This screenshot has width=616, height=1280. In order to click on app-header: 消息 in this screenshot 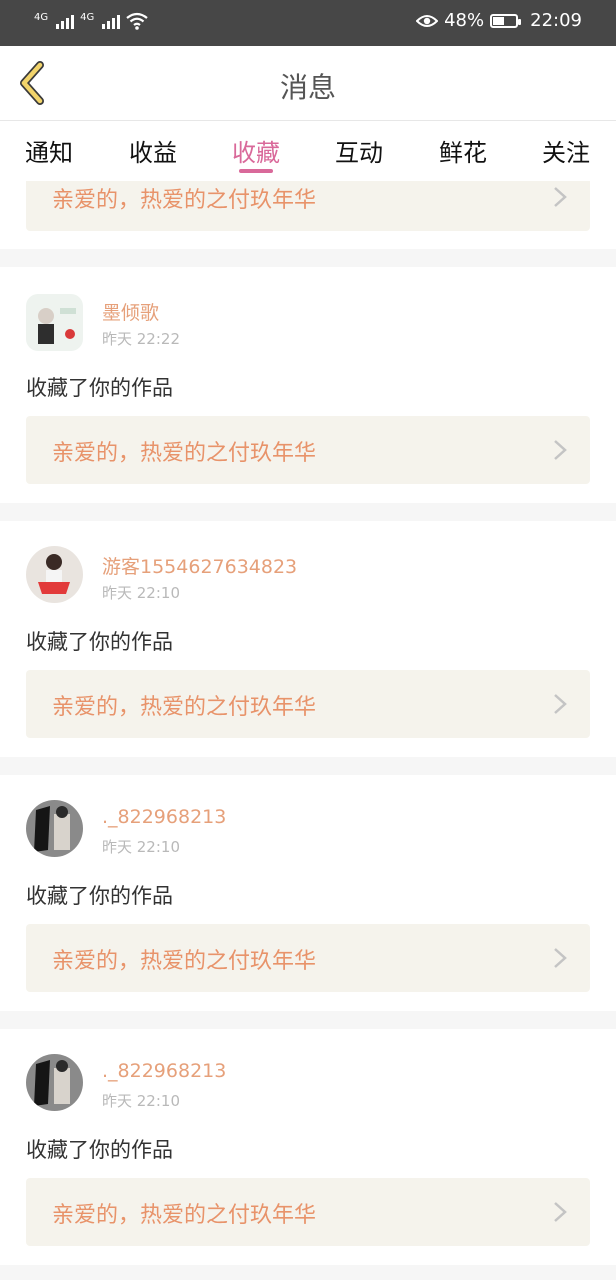, I will do `click(308, 83)`.